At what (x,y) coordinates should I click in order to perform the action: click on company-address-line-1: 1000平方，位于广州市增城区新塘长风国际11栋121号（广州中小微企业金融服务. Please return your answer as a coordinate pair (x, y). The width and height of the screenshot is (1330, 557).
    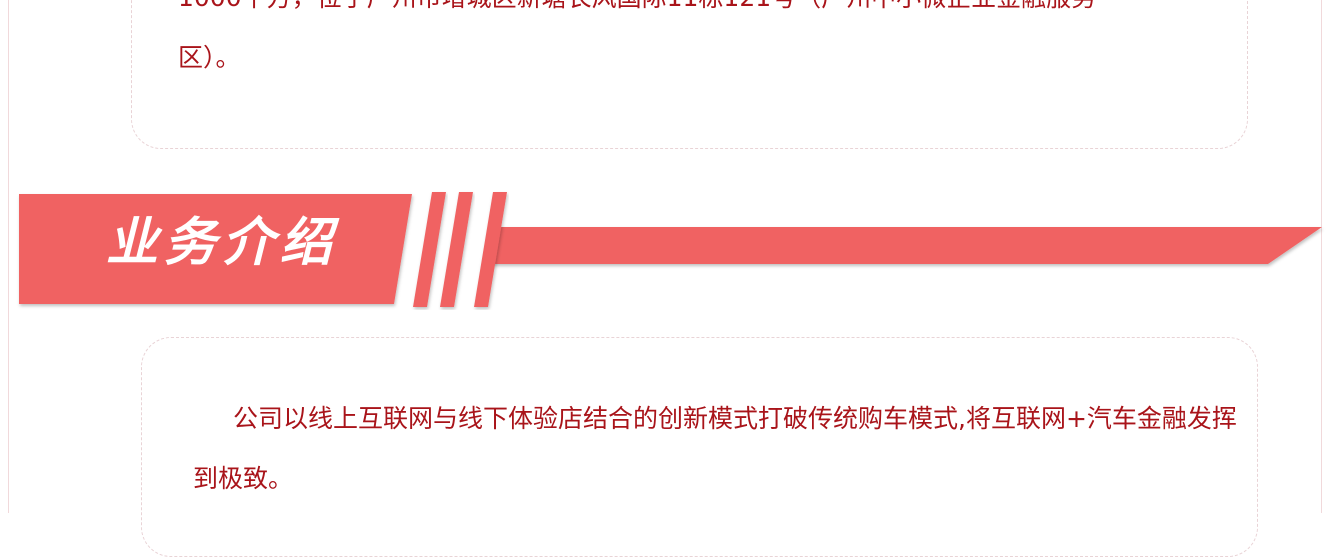
    Looking at the image, I should click on (693, 14).